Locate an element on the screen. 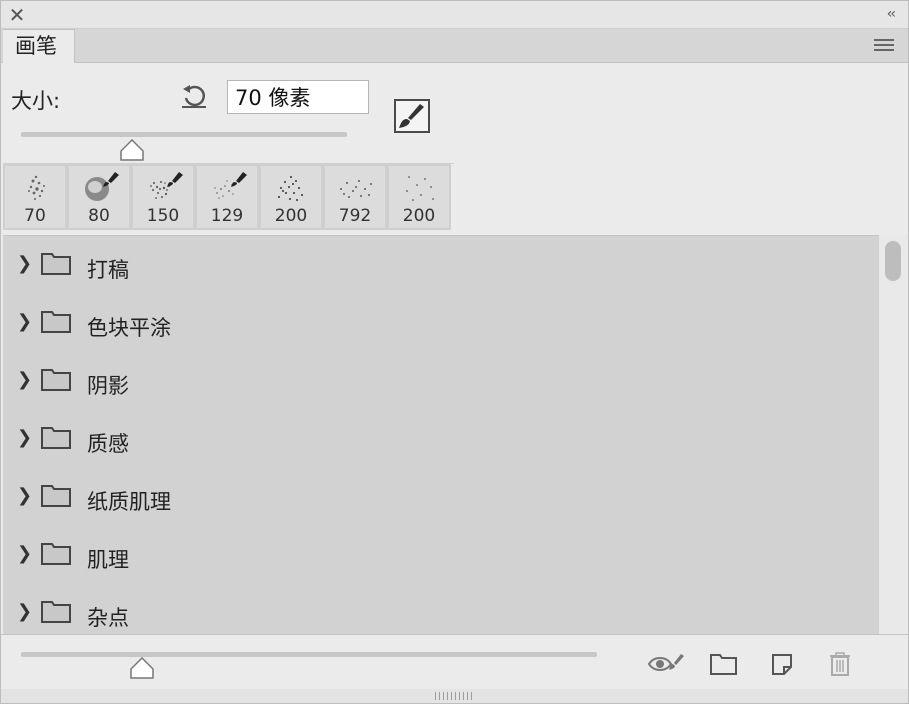  preset-brush: 70 is located at coordinates (35, 197).